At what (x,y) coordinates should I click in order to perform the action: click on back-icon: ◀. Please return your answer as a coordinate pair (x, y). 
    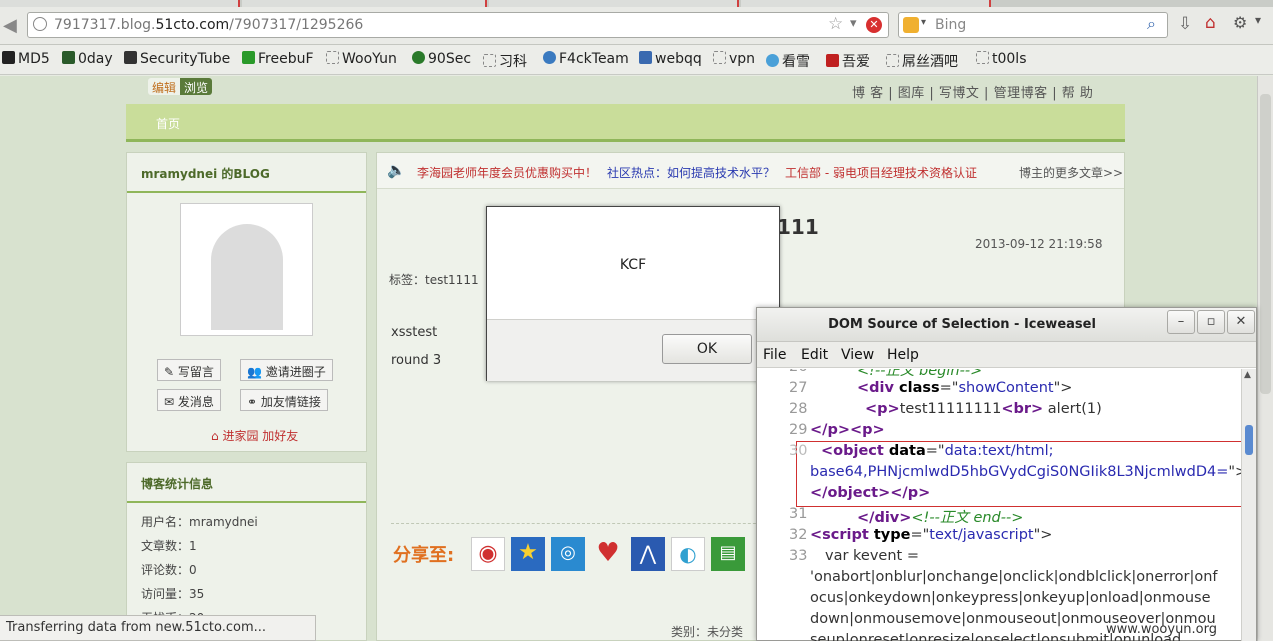
    Looking at the image, I should click on (10, 25).